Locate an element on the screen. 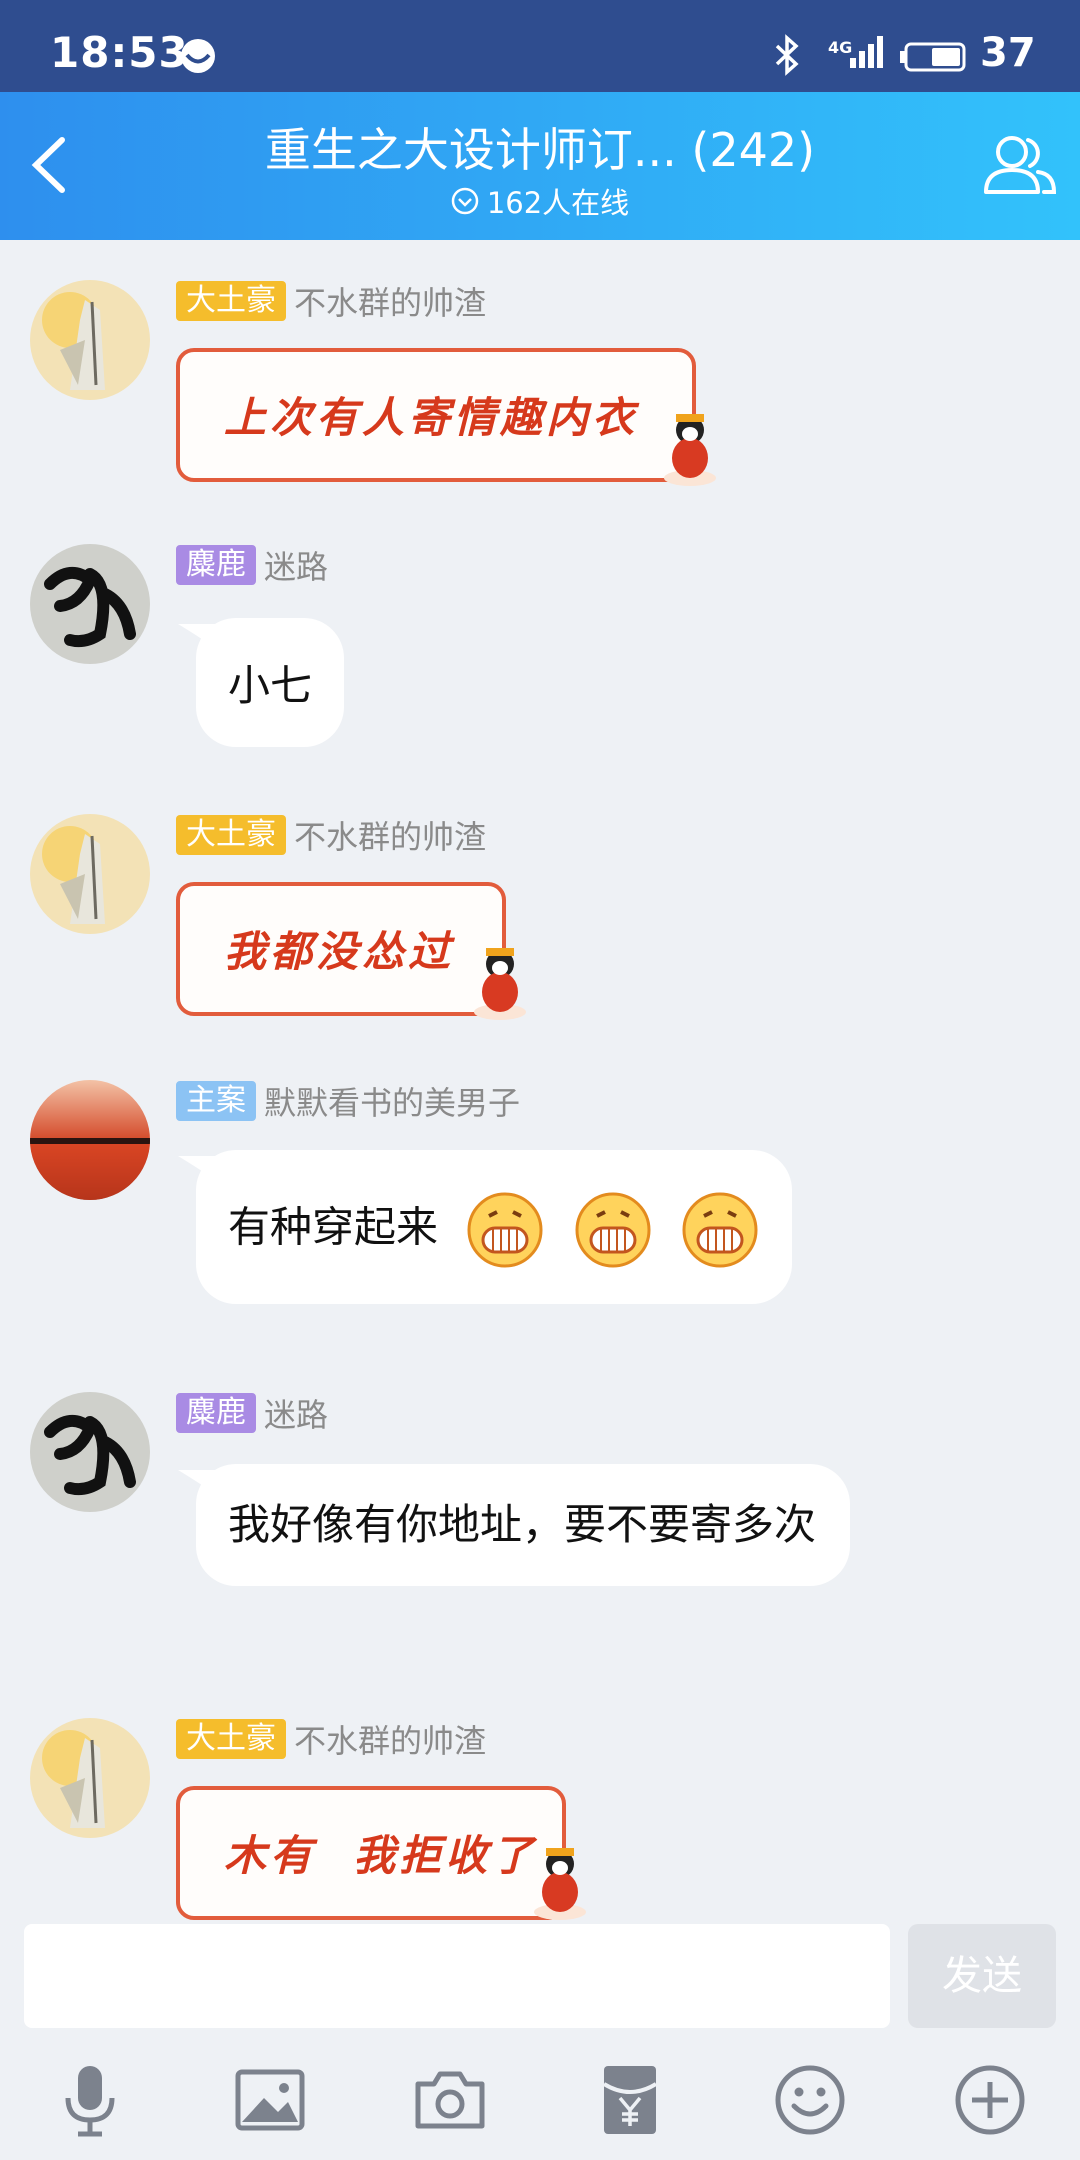  signal-icon is located at coordinates (866, 52).